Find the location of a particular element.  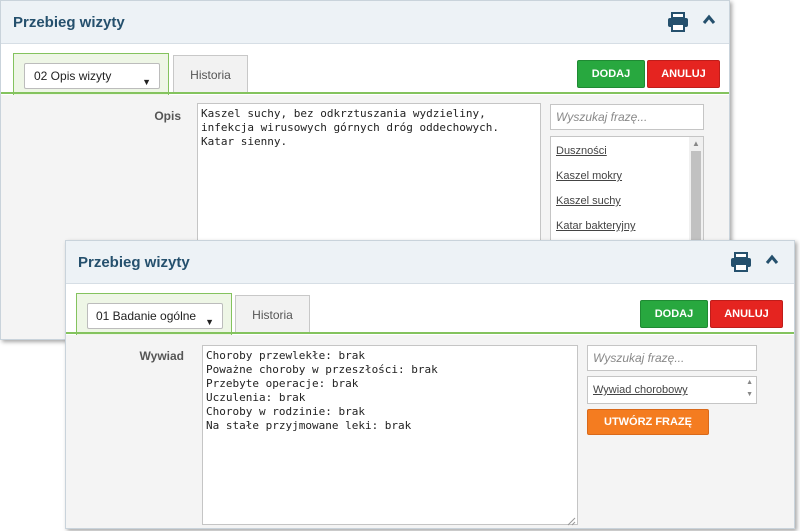

tab-section-select: 01 Badanie ogólne ▼ is located at coordinates (154, 314).